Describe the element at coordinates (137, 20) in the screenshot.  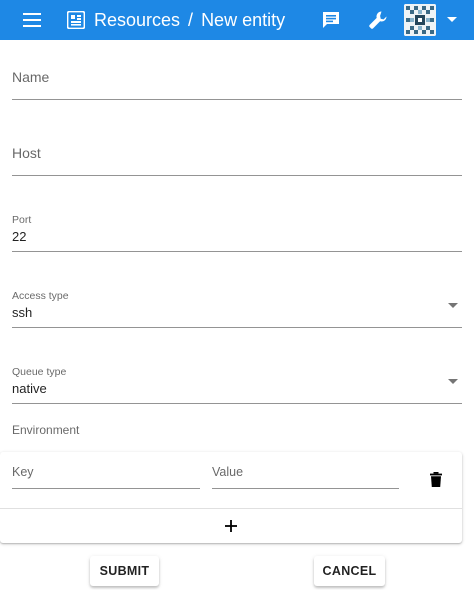
I see `breadcrumb-resources: Resources` at that location.